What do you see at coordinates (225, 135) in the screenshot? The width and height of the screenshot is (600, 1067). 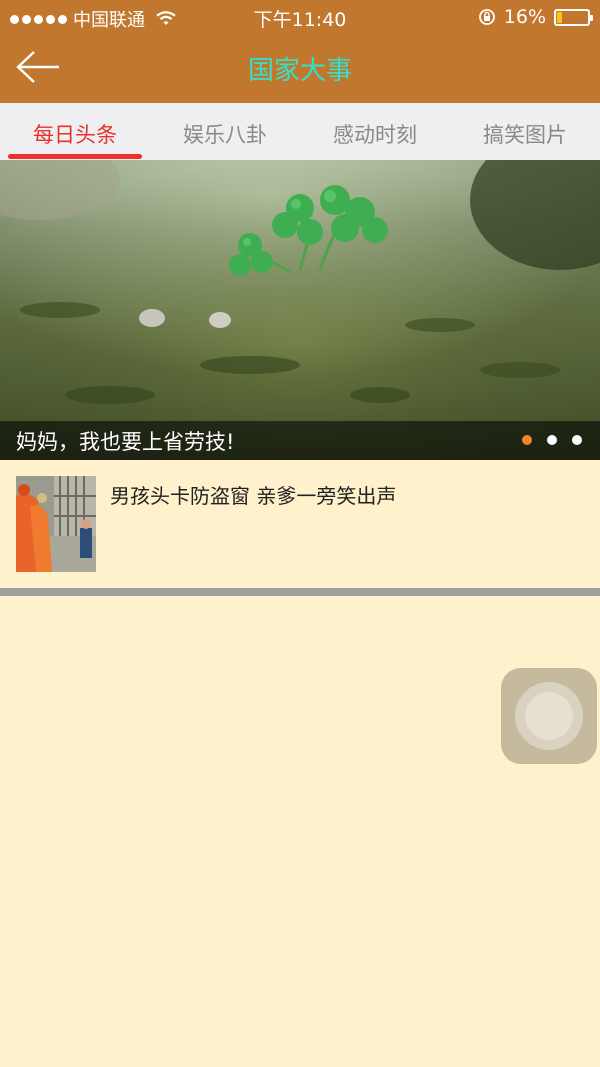 I see `tab-label: 娱乐八卦` at bounding box center [225, 135].